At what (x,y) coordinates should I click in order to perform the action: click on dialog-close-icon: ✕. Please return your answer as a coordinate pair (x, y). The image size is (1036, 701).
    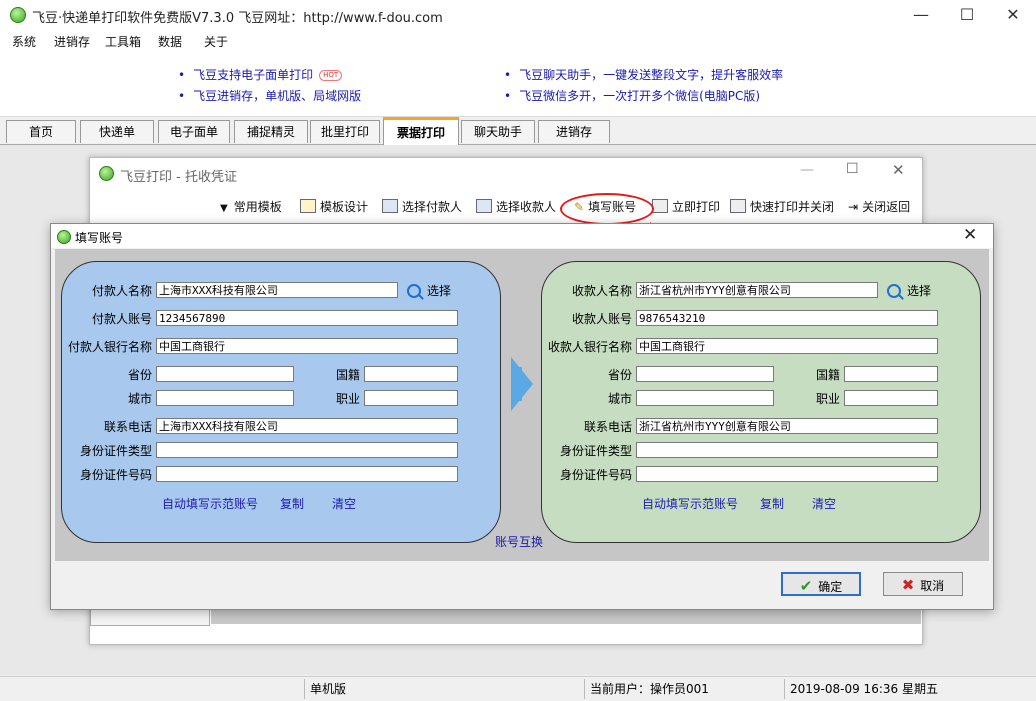
    Looking at the image, I should click on (970, 235).